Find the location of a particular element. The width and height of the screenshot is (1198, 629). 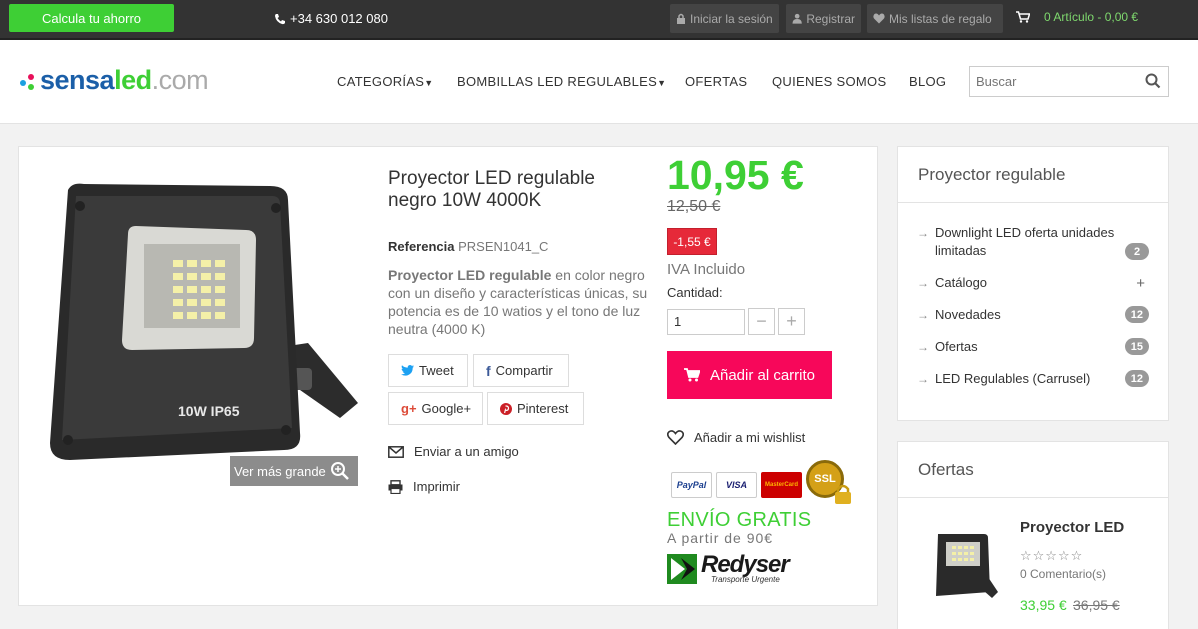

google-plus-icon: g+ is located at coordinates (409, 408).